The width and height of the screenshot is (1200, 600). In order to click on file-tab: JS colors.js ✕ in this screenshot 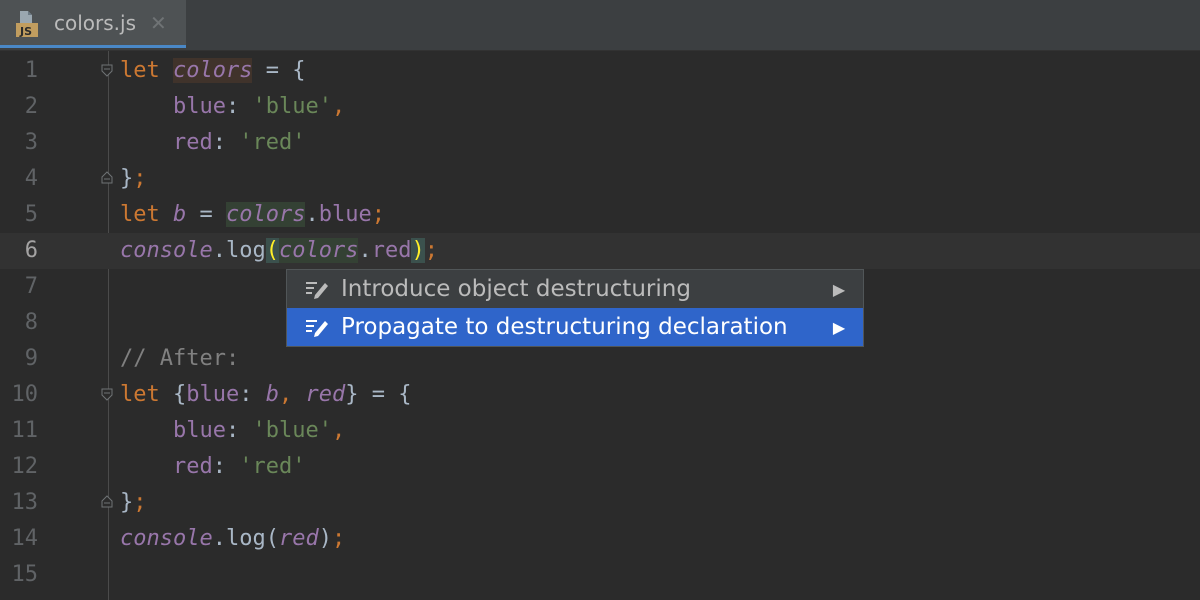, I will do `click(93, 24)`.